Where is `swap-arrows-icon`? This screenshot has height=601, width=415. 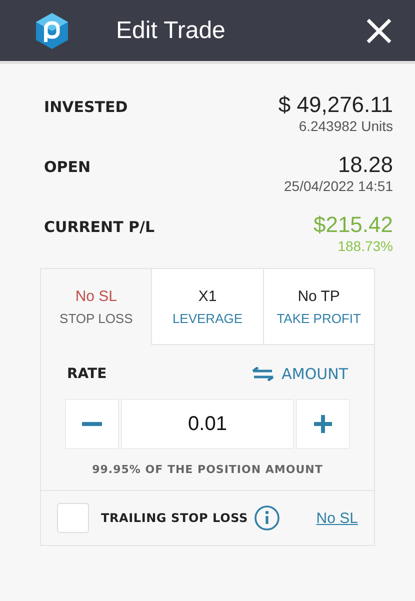
swap-arrows-icon is located at coordinates (263, 374).